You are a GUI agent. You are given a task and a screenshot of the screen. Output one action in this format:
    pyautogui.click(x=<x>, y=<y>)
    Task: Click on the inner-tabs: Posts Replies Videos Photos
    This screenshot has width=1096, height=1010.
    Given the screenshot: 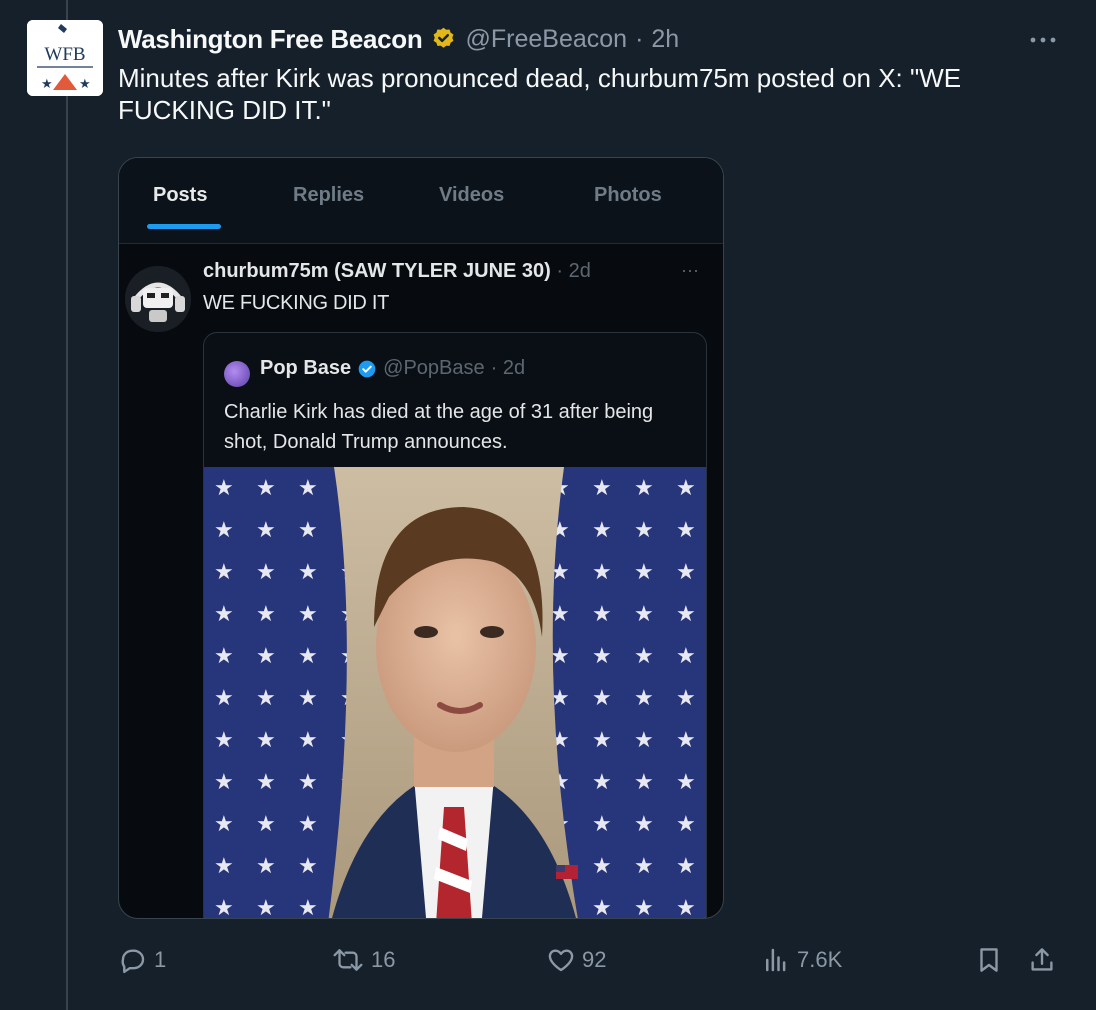 What is the action you would take?
    pyautogui.click(x=421, y=201)
    